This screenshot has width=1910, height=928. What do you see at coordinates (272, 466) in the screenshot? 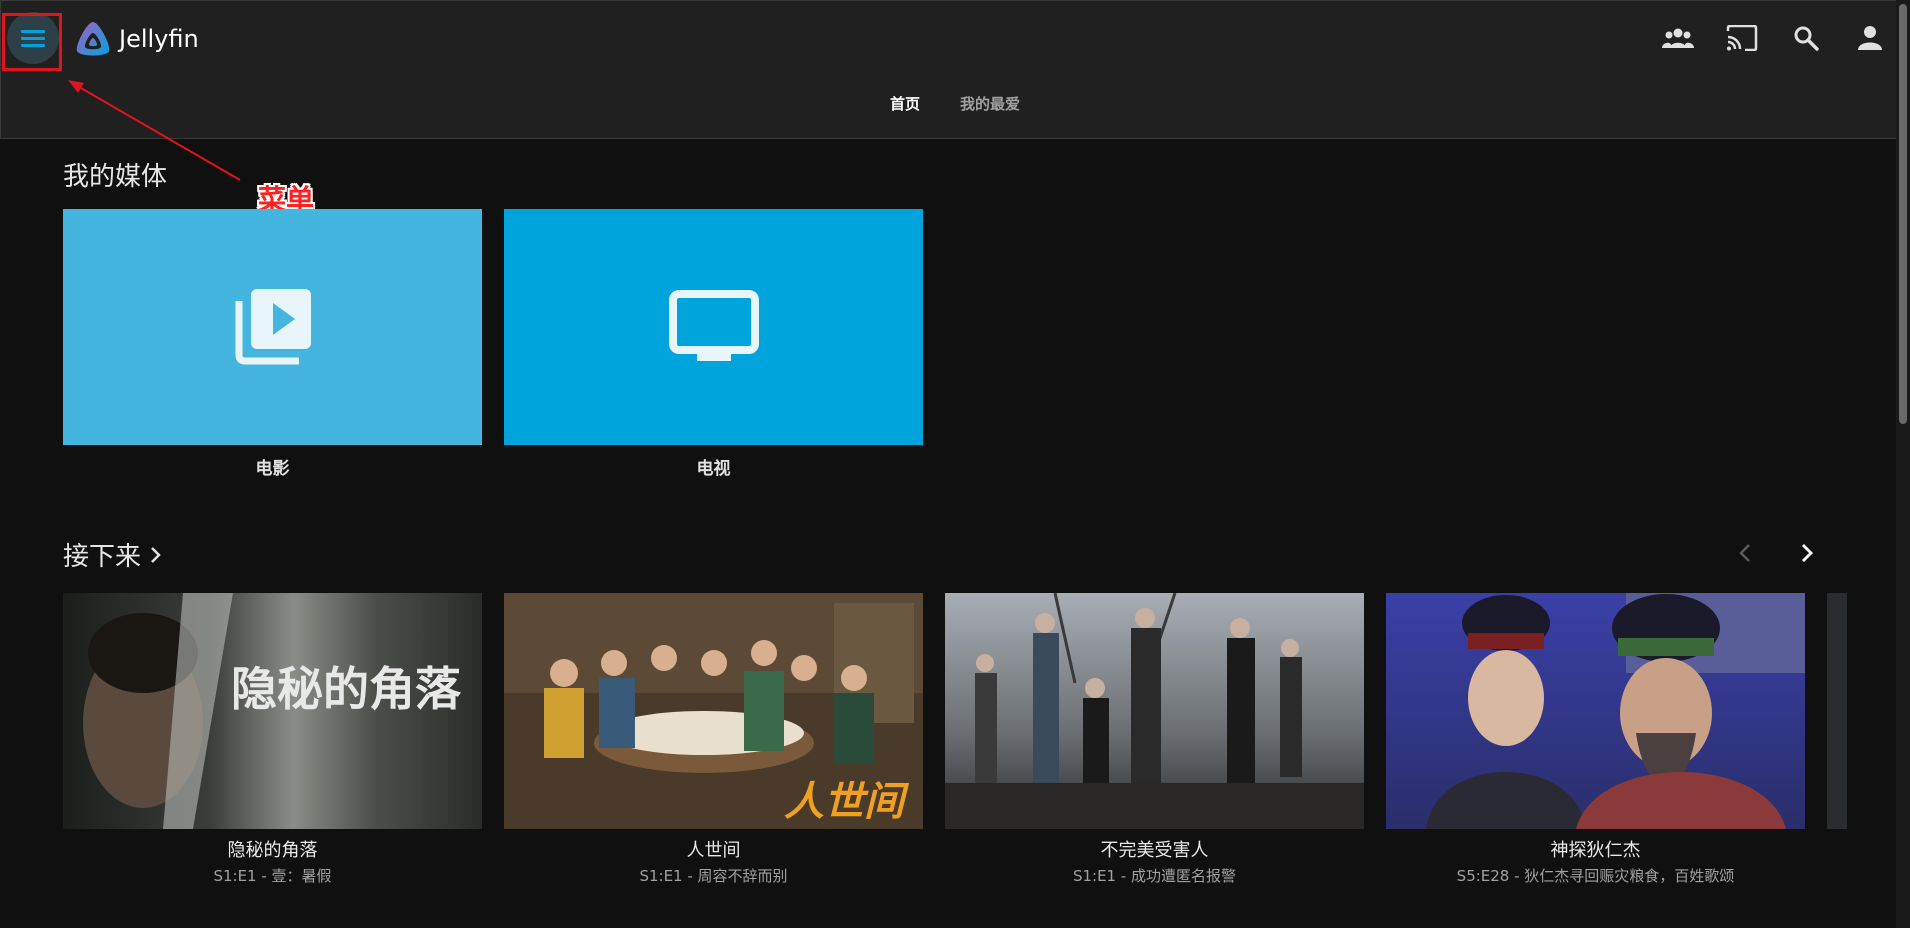
I see `library-label-movies: 电影` at bounding box center [272, 466].